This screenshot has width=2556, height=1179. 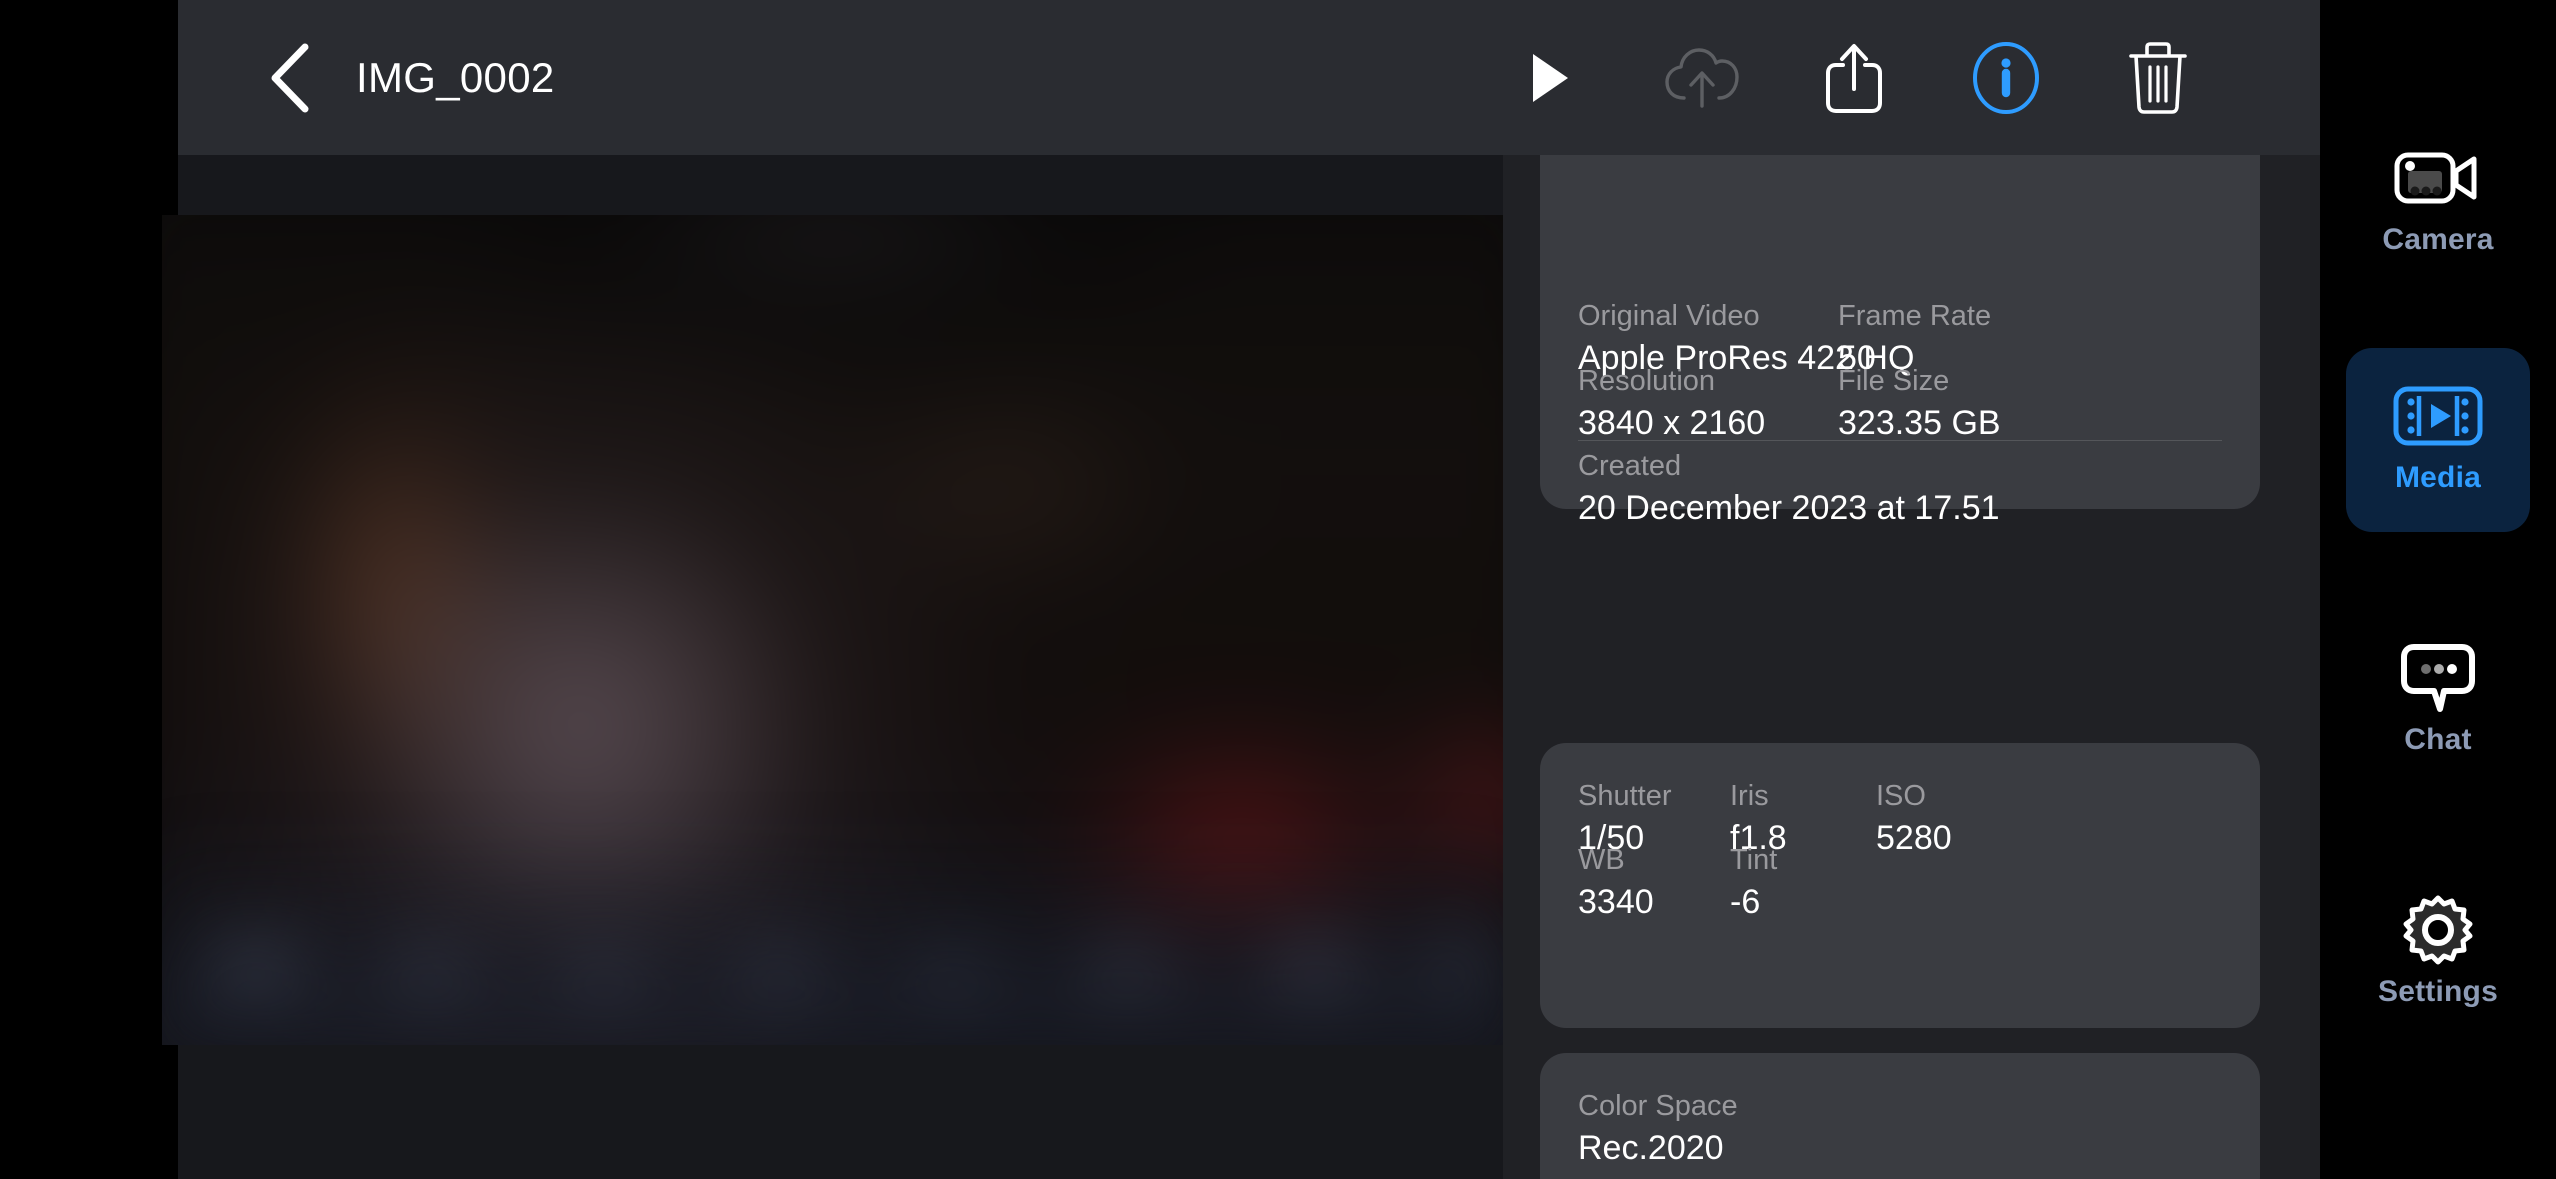 I want to click on sidebar-item-settings: Settings, so click(x=2438, y=954).